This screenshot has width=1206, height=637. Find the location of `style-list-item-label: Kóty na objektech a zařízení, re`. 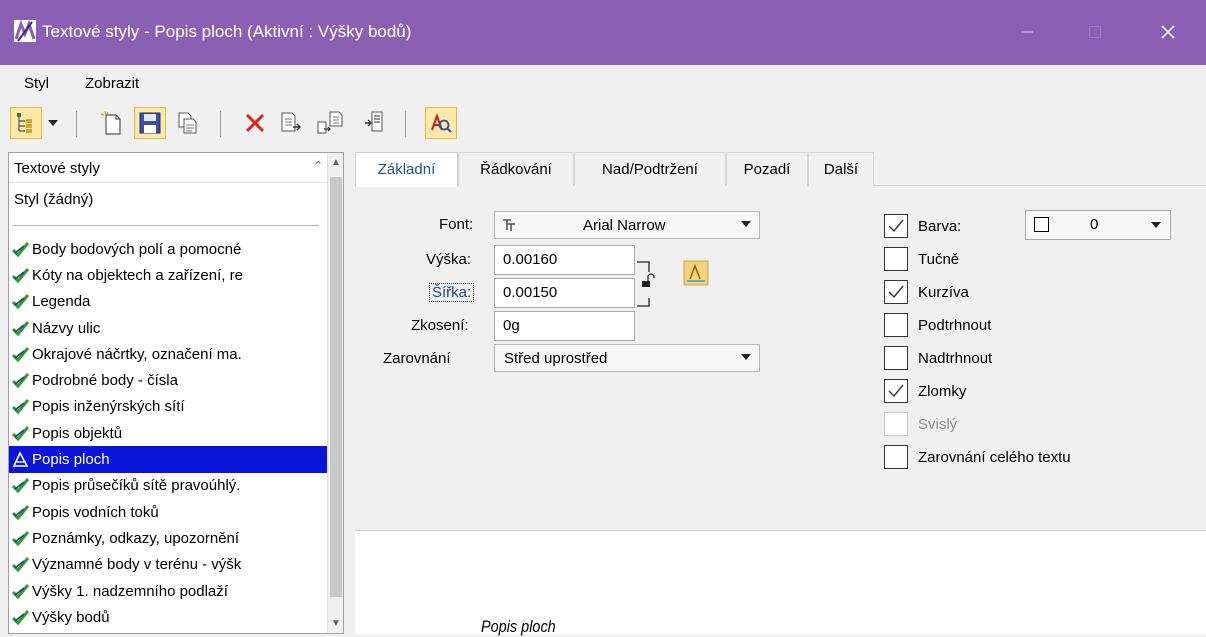

style-list-item-label: Kóty na objektech a zařízení, re is located at coordinates (137, 275).